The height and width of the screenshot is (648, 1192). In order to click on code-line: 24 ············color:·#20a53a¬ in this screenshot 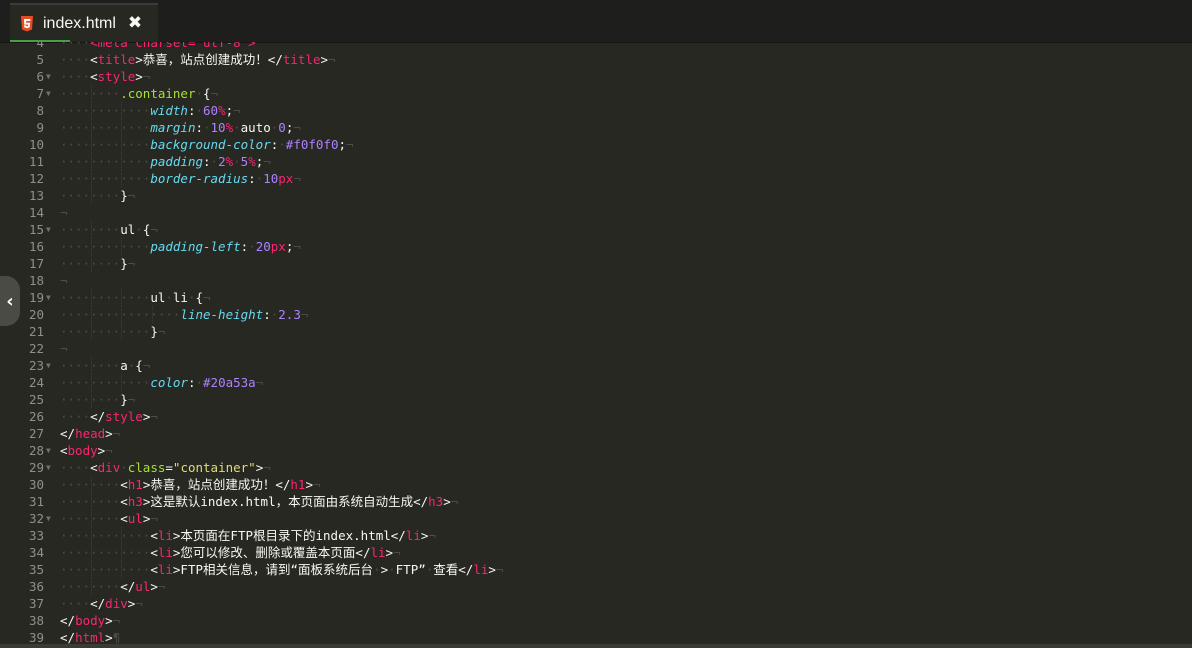, I will do `click(596, 382)`.